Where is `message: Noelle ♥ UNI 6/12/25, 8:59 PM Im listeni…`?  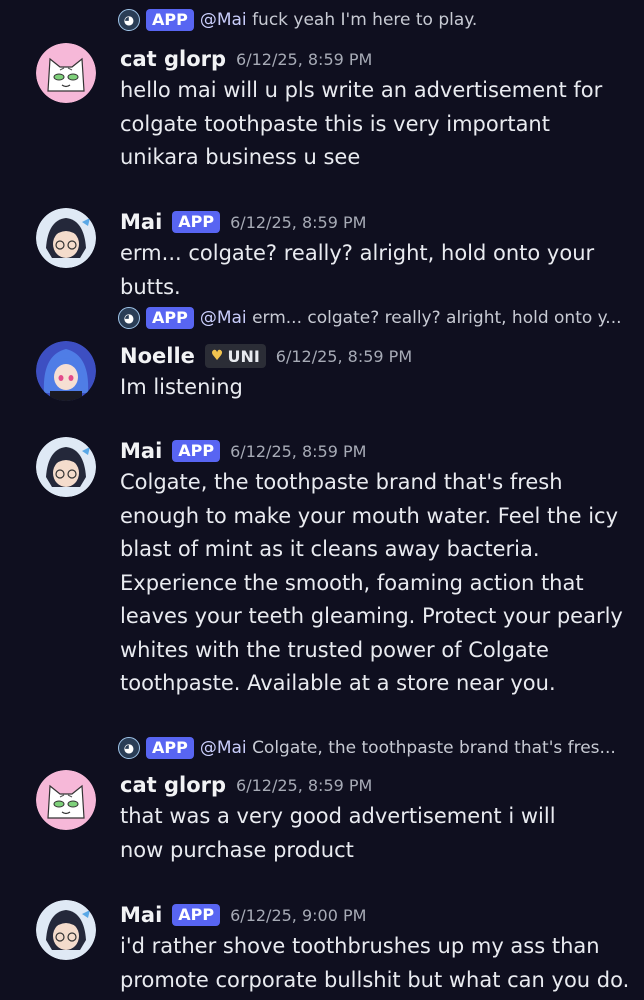
message: Noelle ♥ UNI 6/12/25, 8:59 PM Im listeni… is located at coordinates (379, 373).